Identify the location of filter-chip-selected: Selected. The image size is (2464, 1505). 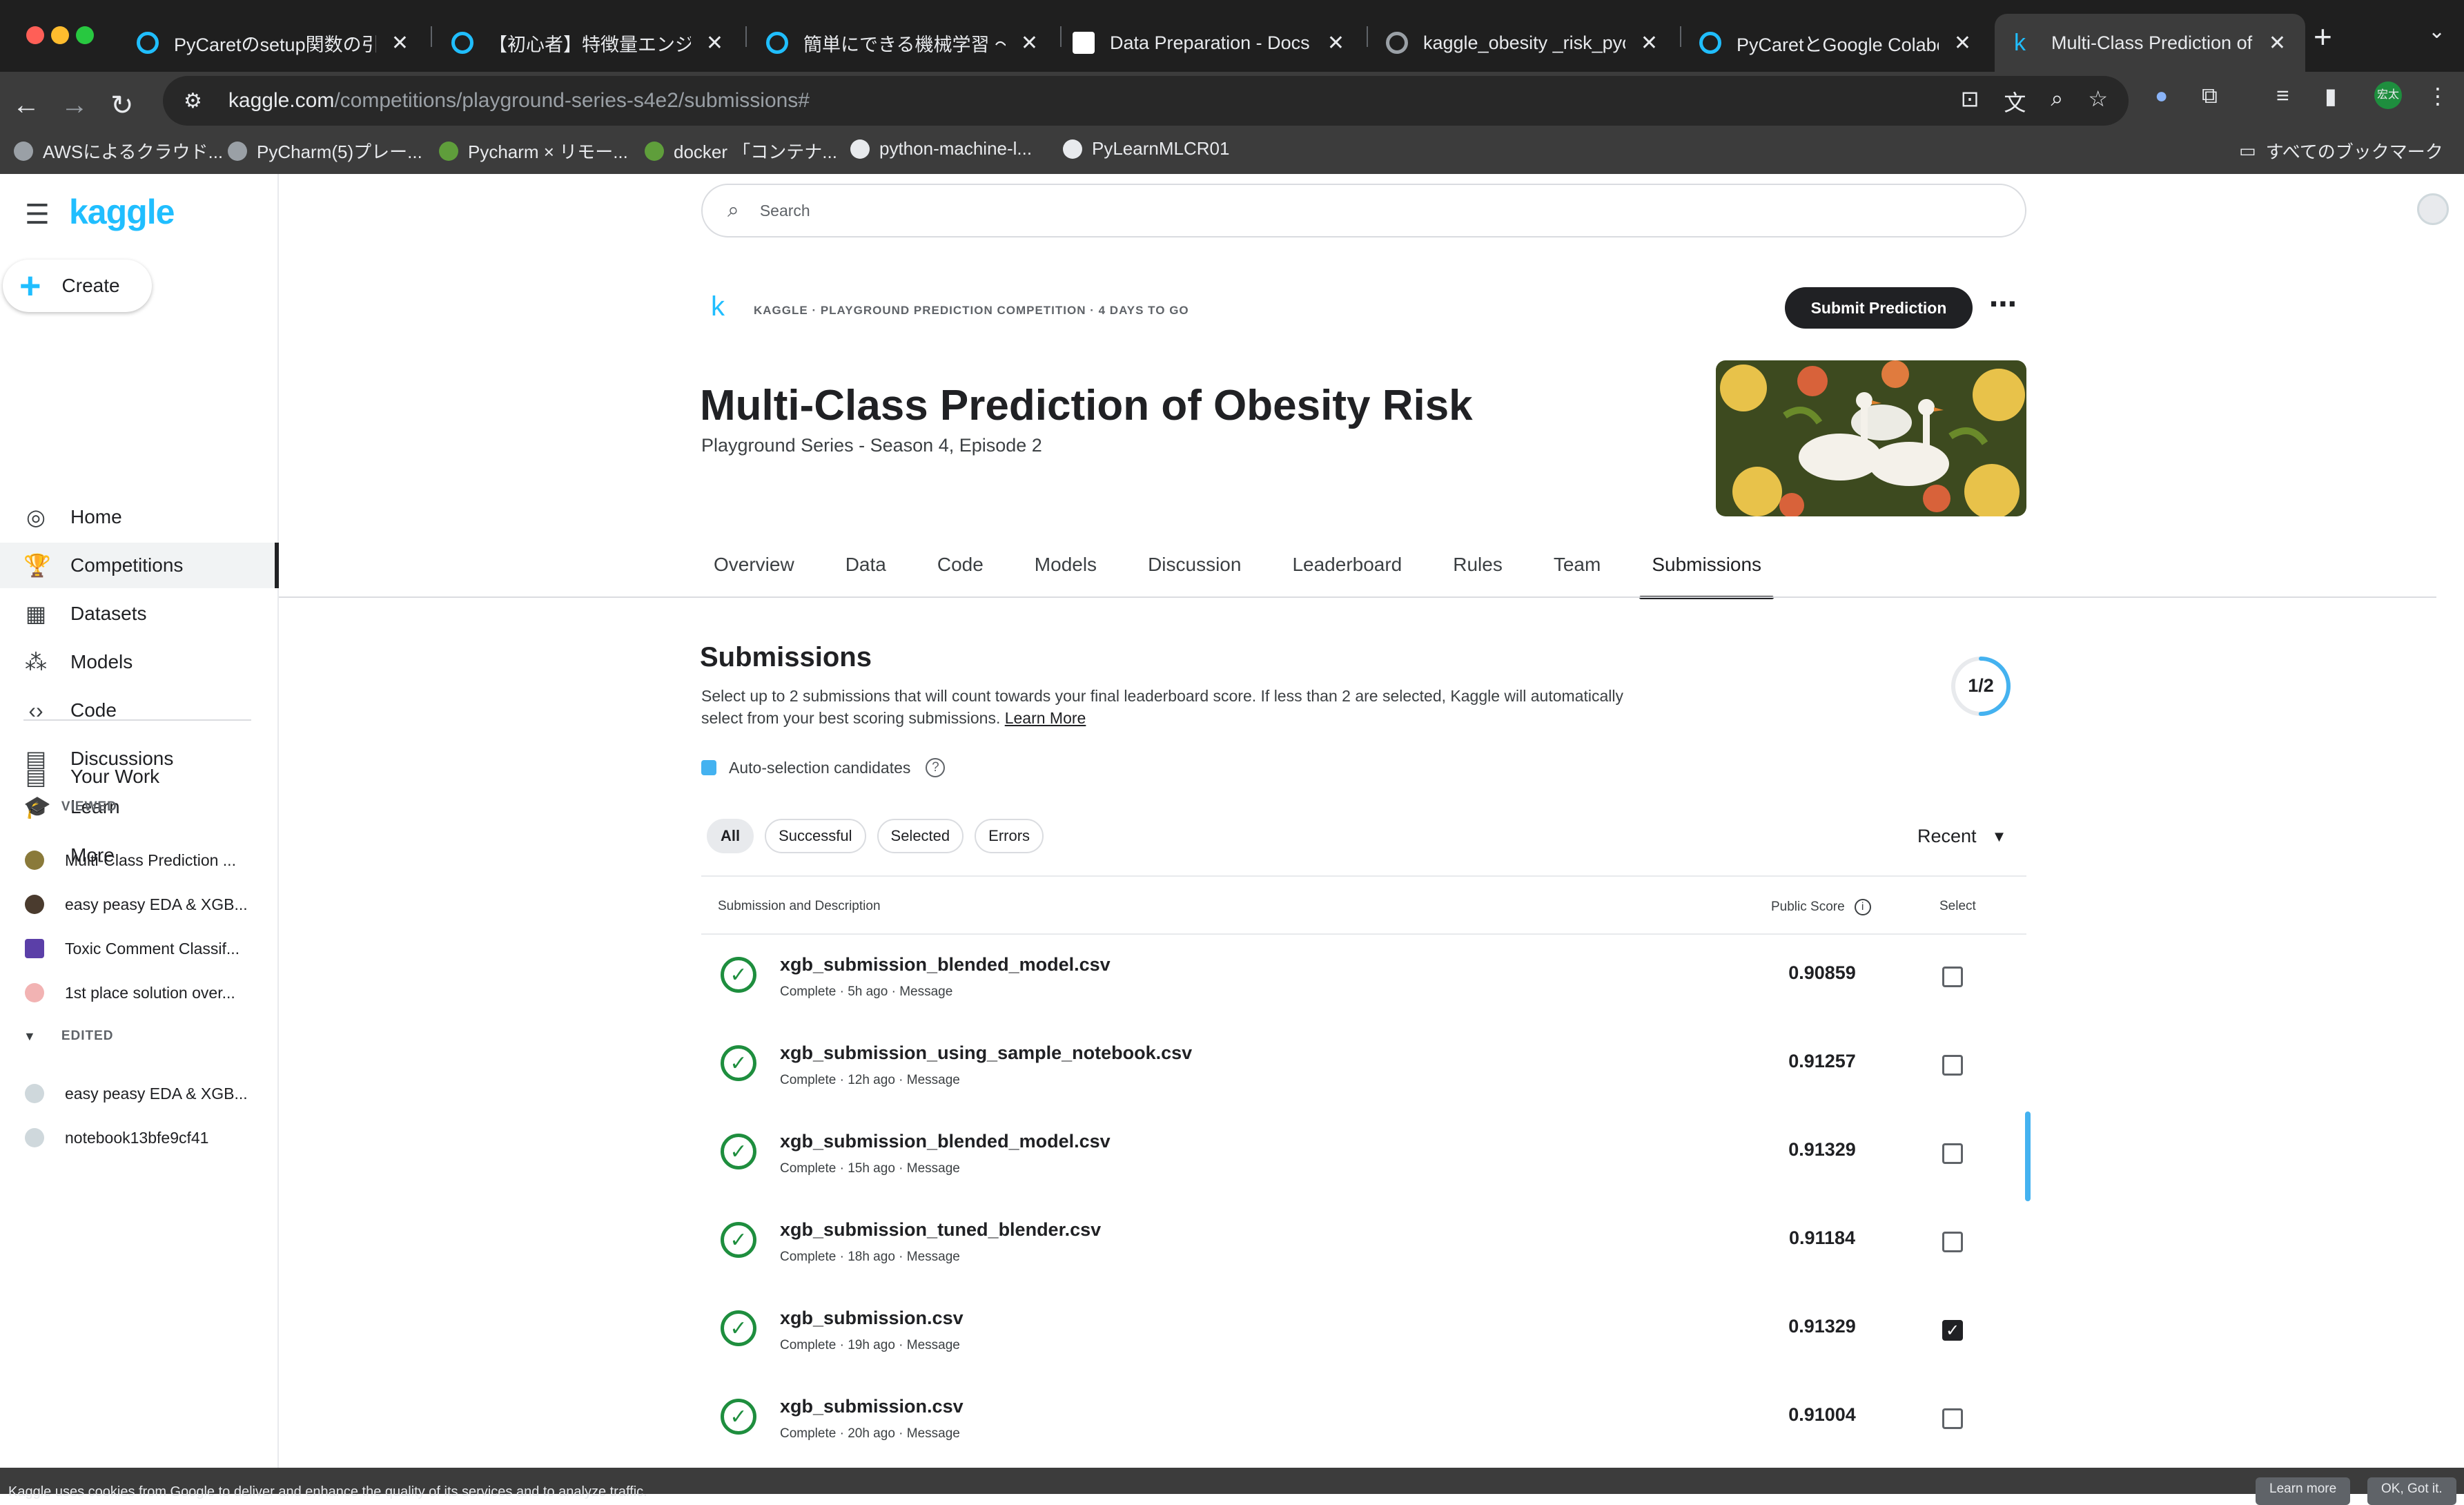
(920, 836).